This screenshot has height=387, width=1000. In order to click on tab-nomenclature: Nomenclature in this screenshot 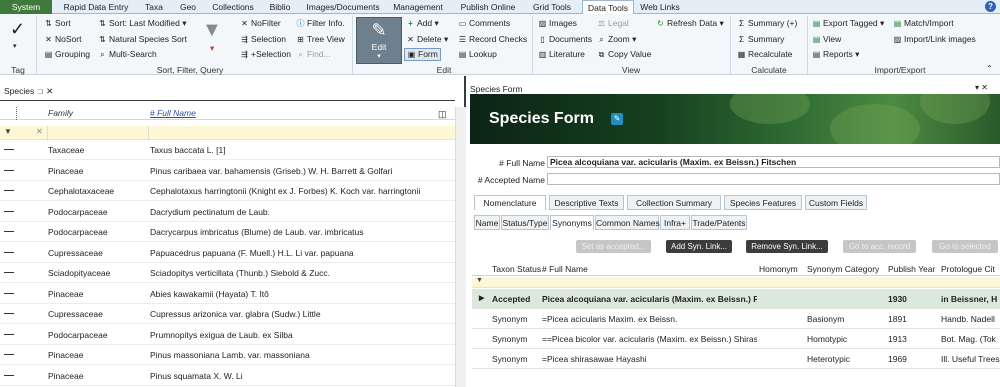, I will do `click(510, 202)`.